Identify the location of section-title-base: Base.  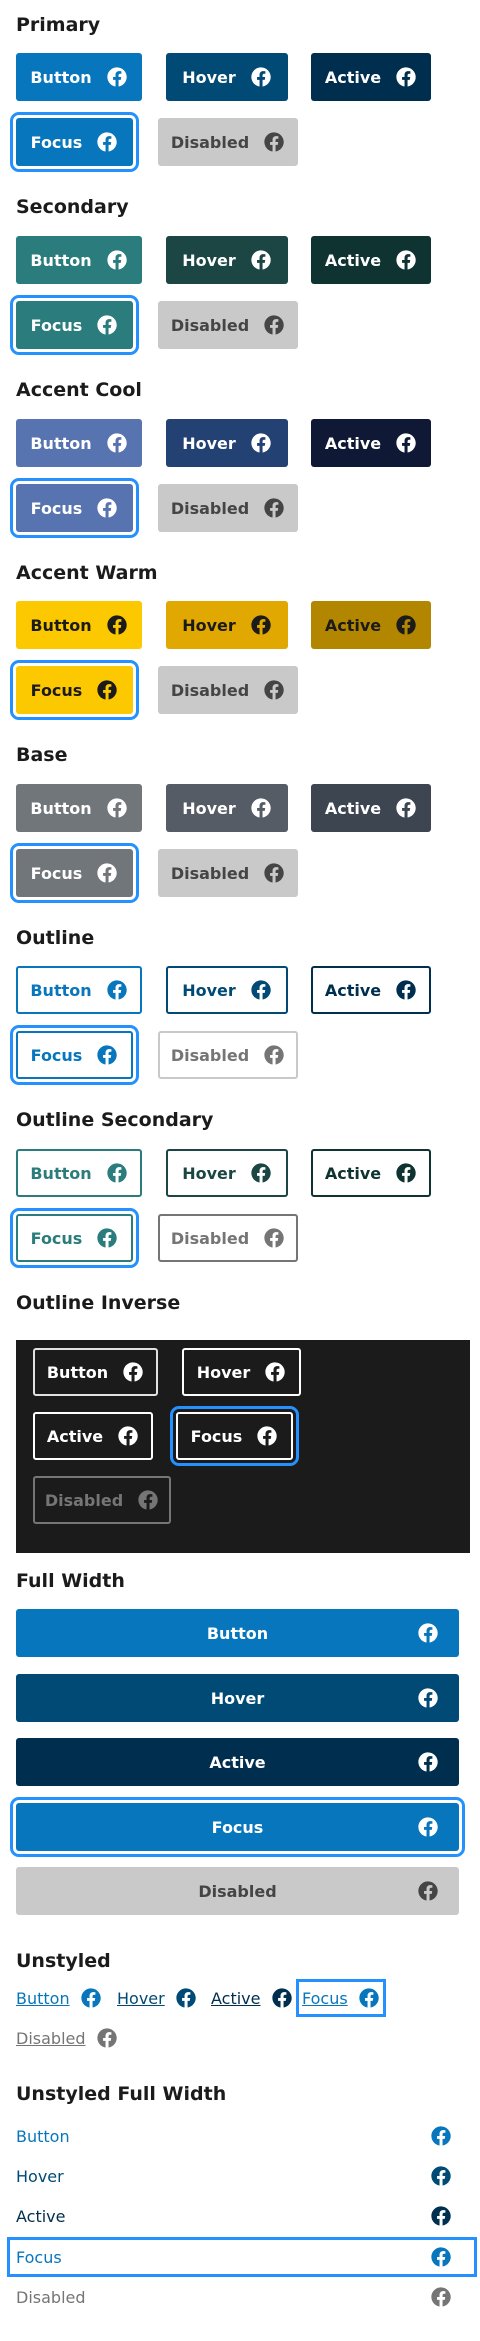
(42, 755).